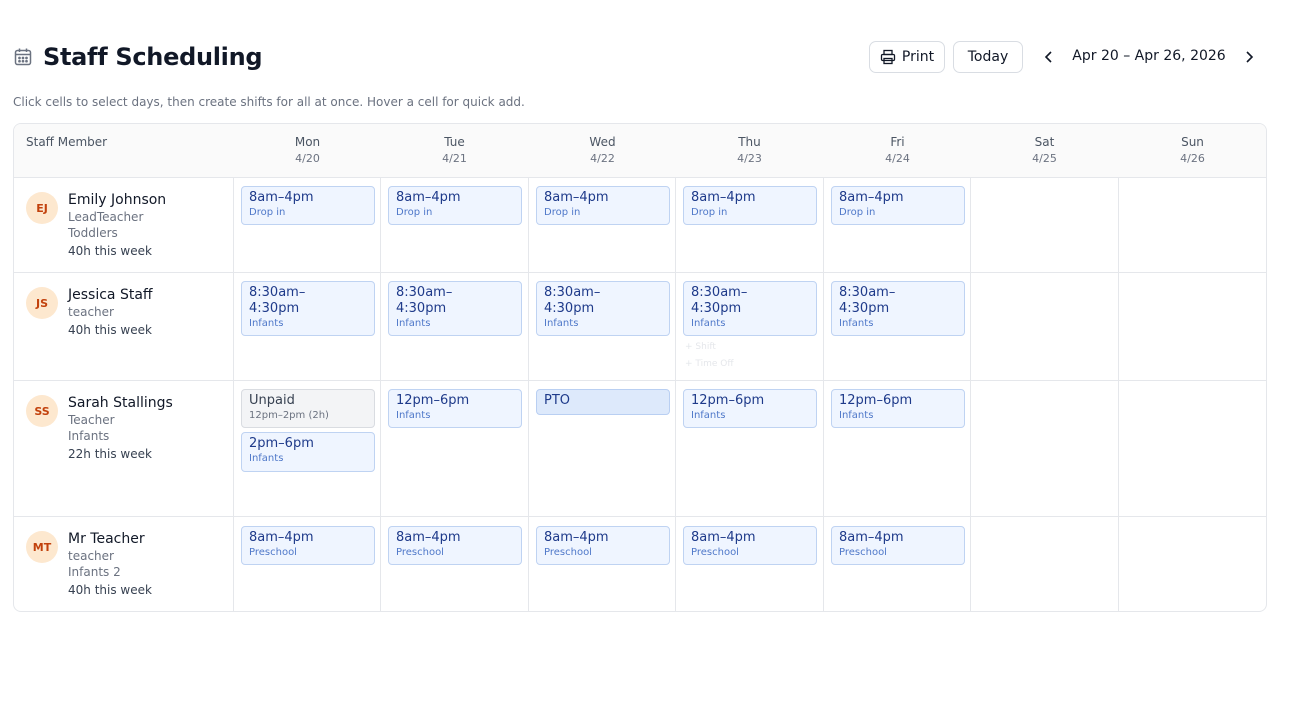  I want to click on day-header-fri: Fri 4/24, so click(897, 150).